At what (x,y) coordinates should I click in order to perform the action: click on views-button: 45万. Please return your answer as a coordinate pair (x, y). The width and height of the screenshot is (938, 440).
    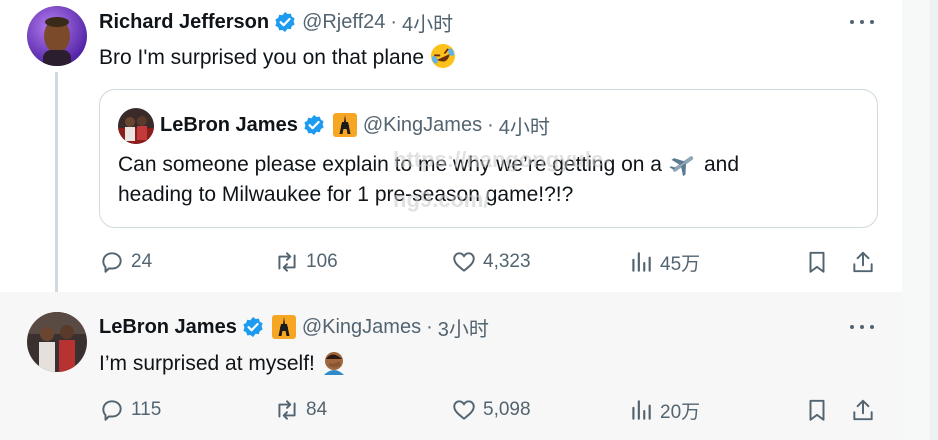
    Looking at the image, I should click on (664, 262).